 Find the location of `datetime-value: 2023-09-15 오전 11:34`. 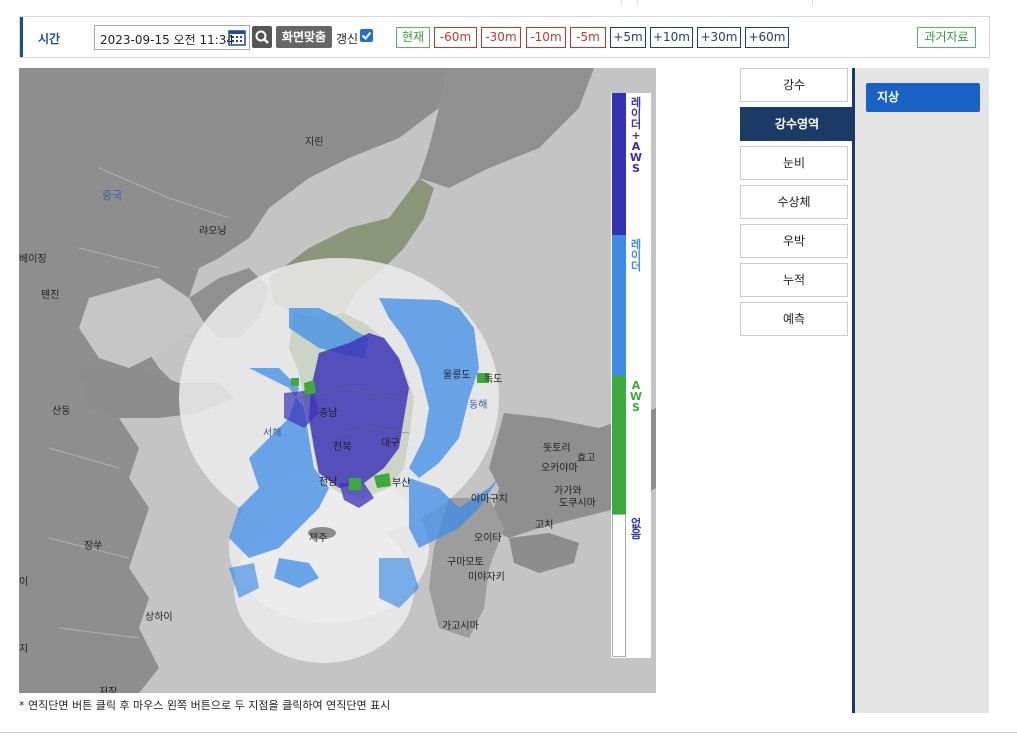

datetime-value: 2023-09-15 오전 11:34 is located at coordinates (167, 40).